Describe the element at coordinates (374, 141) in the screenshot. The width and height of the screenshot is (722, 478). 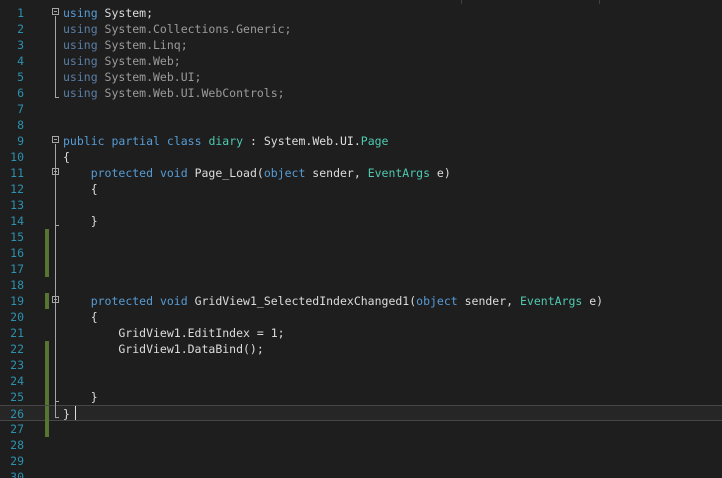
I see `code-token: Page` at that location.